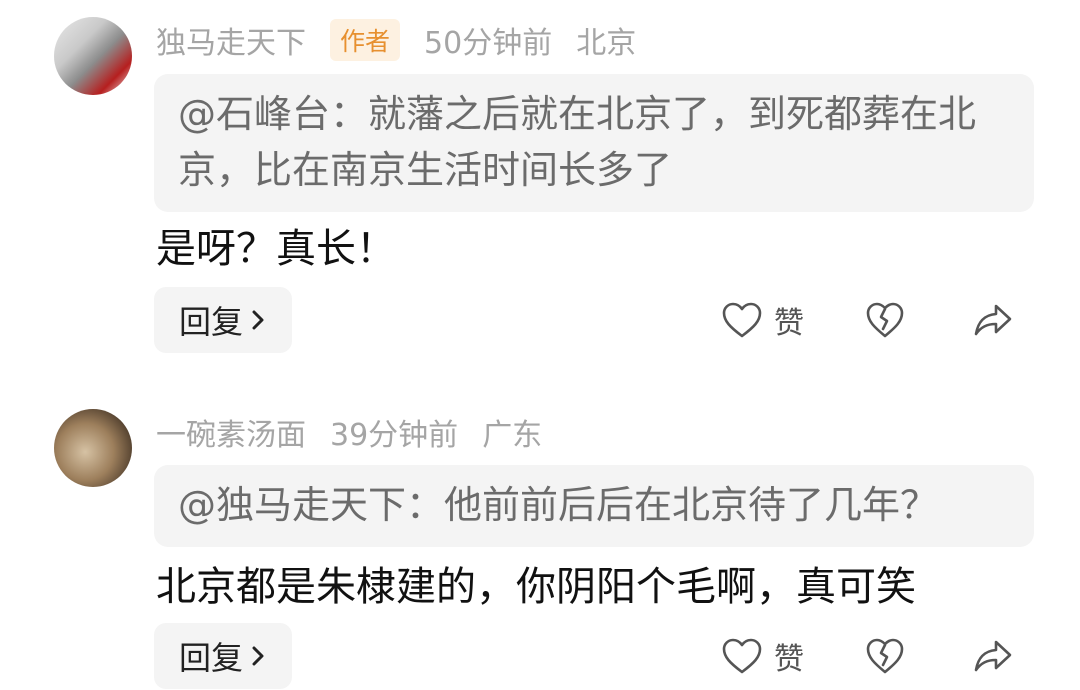  I want to click on author-badge: 作者, so click(365, 40).